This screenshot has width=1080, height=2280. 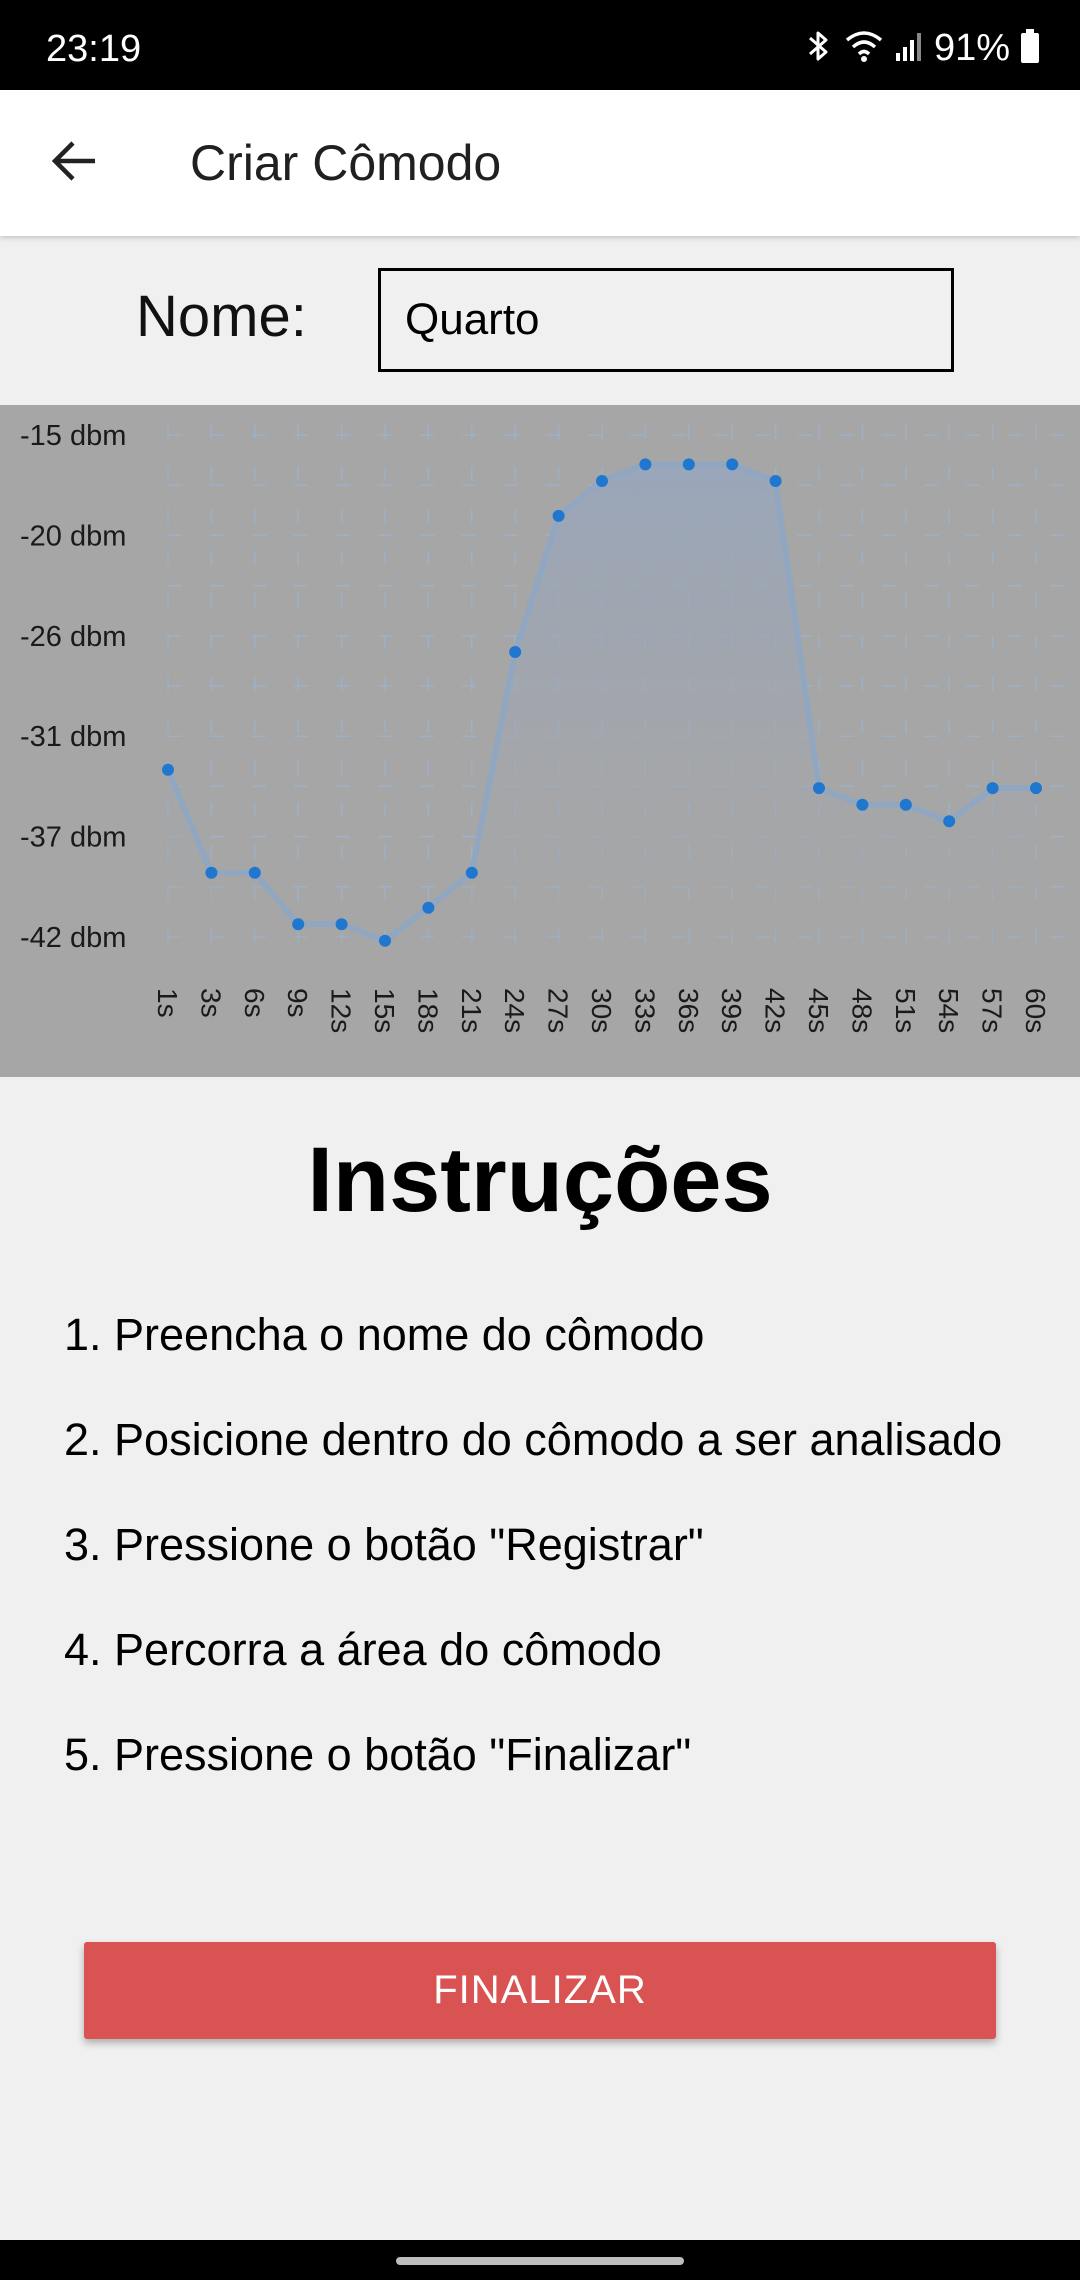 I want to click on y-tick-label: -26 dbm, so click(x=73, y=637).